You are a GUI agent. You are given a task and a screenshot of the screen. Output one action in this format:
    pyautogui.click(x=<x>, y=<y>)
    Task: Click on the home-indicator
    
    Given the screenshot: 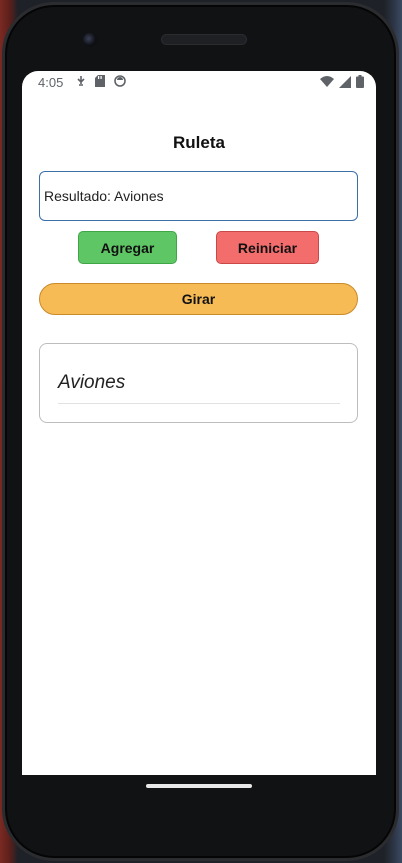 What is the action you would take?
    pyautogui.click(x=199, y=786)
    